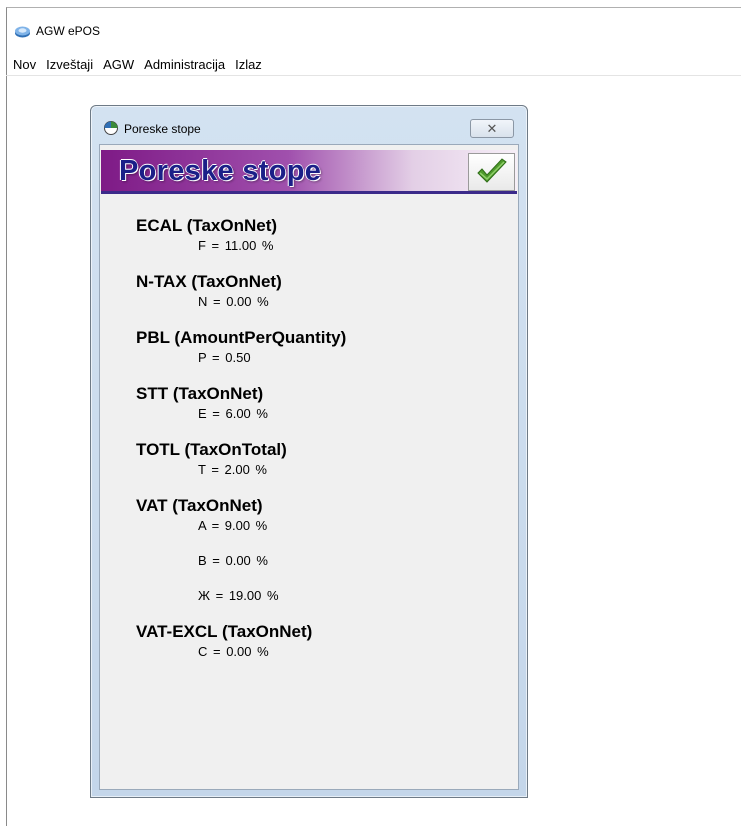 The image size is (741, 826). What do you see at coordinates (184, 65) in the screenshot?
I see `menu-item-administracija: Administracija` at bounding box center [184, 65].